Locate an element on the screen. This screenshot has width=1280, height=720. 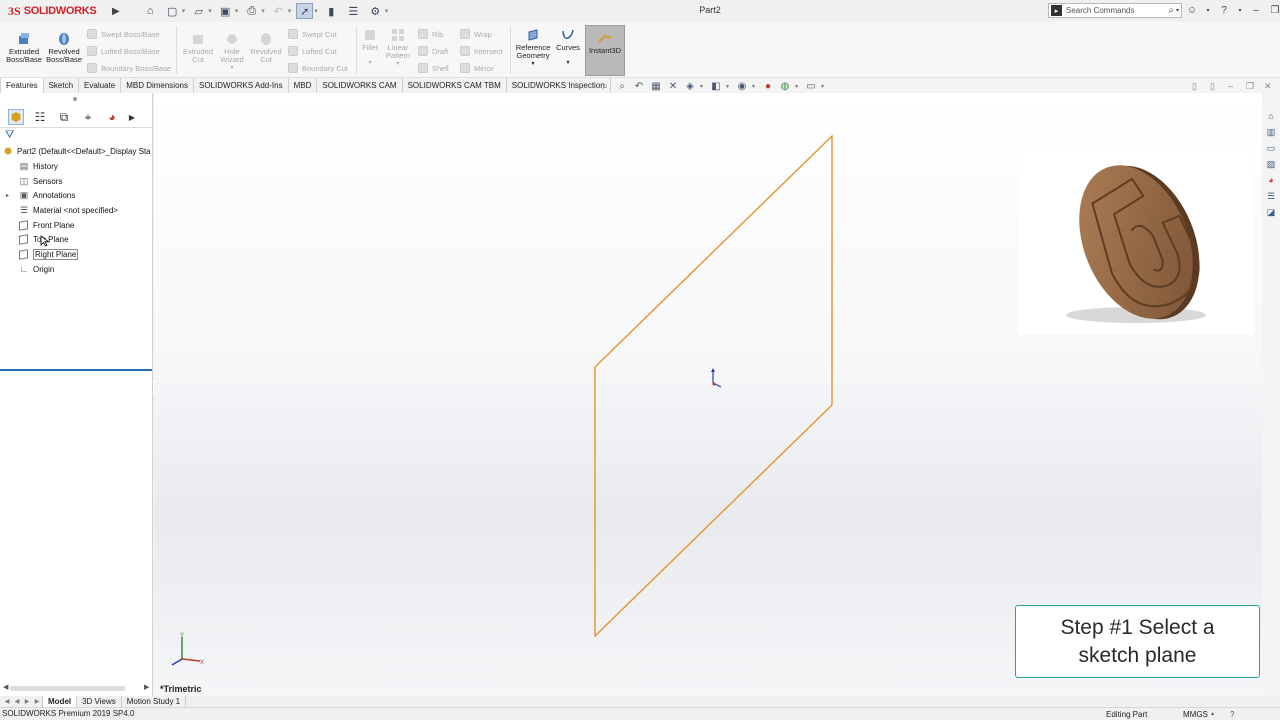
view-palette-icon: ▨ is located at coordinates (1271, 164).